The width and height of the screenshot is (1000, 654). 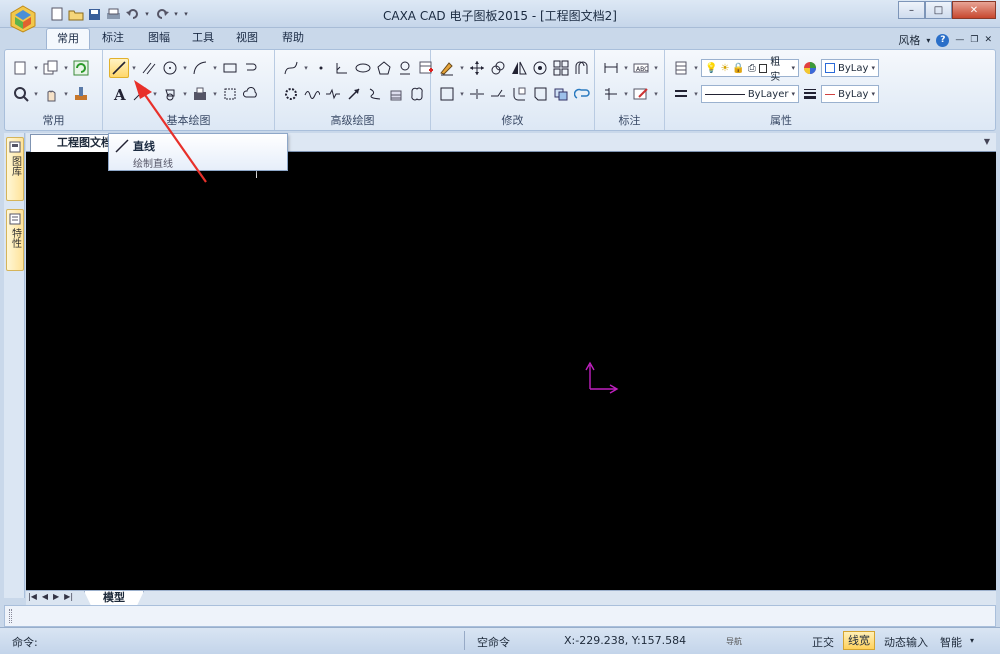 I want to click on copy-icon, so click(x=51, y=68).